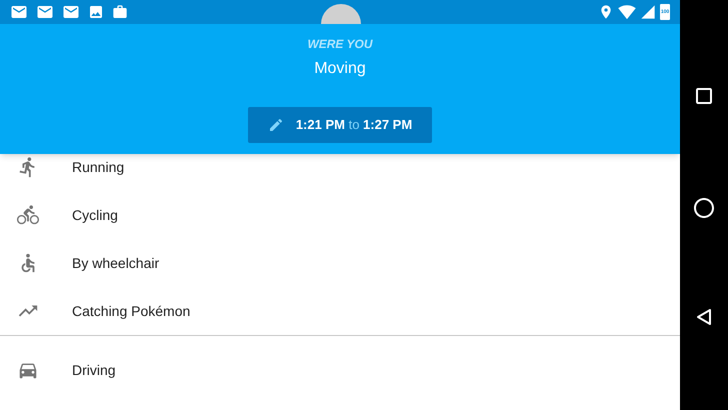 Image resolution: width=728 pixels, height=410 pixels. What do you see at coordinates (340, 215) in the screenshot?
I see `activity-item: Cycling` at bounding box center [340, 215].